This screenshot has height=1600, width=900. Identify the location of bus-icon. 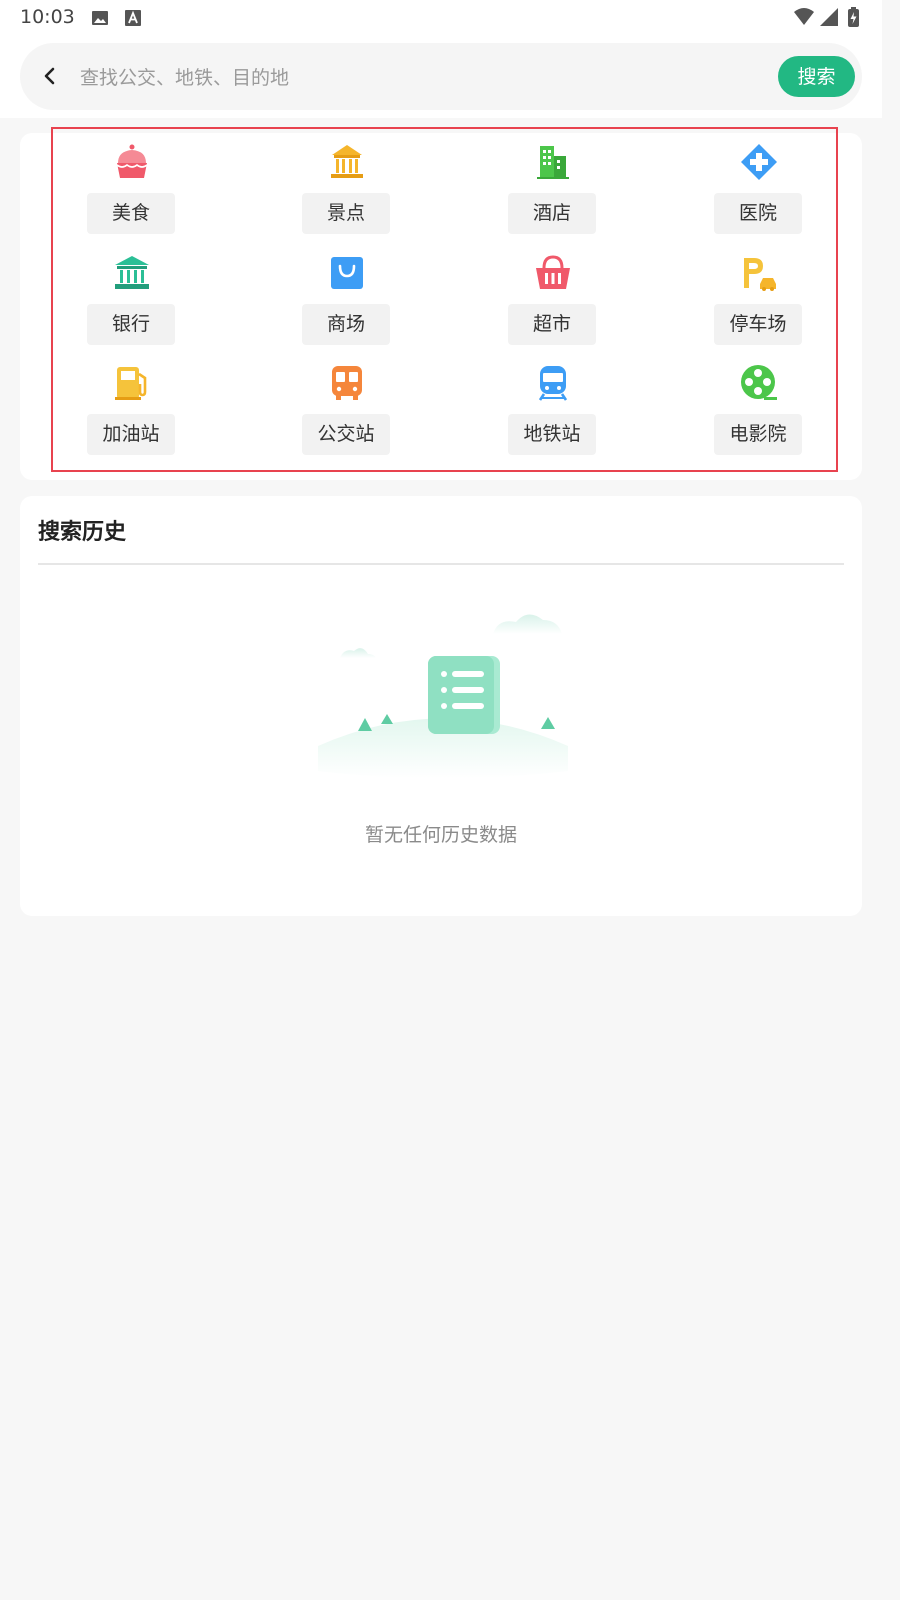
(347, 383).